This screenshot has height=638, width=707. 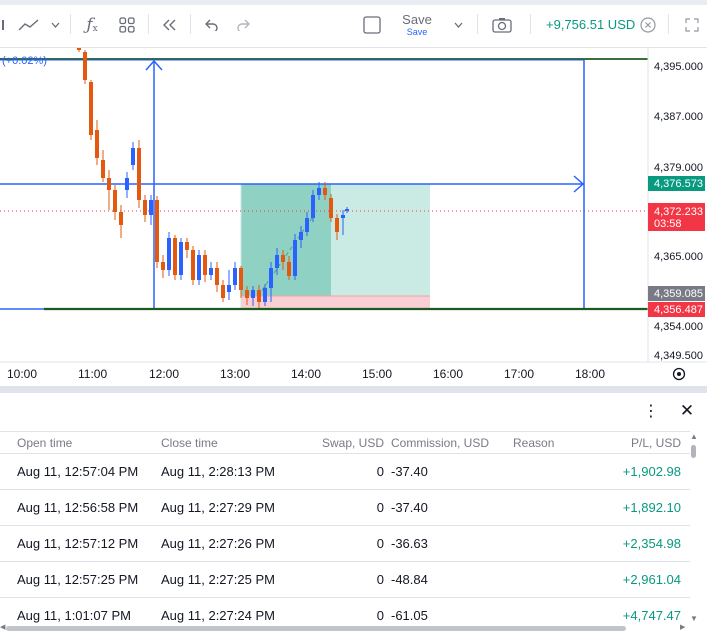 I want to click on cell-open-time: Aug 11, 12:57:12 PM, so click(x=78, y=543).